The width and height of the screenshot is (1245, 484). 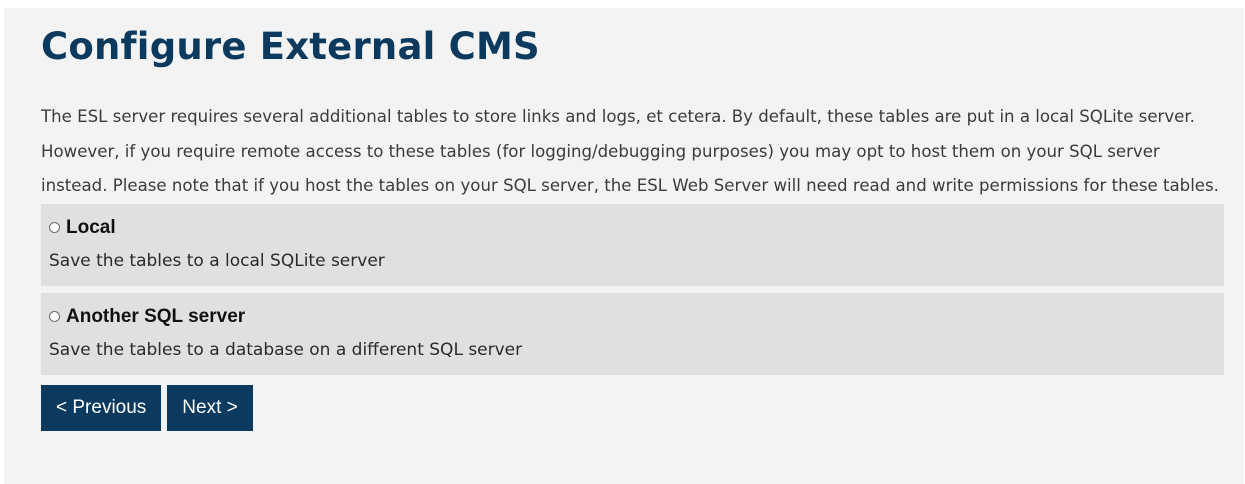 I want to click on next-button: Next >, so click(x=210, y=407).